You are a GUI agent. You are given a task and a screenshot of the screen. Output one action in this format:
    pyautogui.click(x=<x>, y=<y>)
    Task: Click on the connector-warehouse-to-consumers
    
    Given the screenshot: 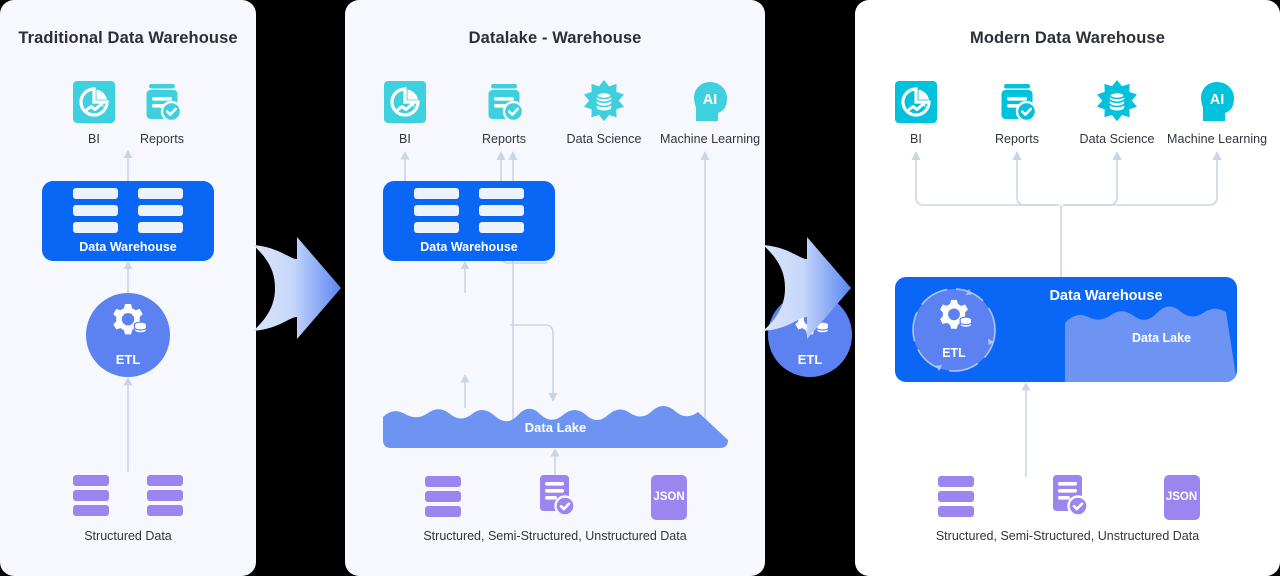 What is the action you would take?
    pyautogui.click(x=128, y=166)
    